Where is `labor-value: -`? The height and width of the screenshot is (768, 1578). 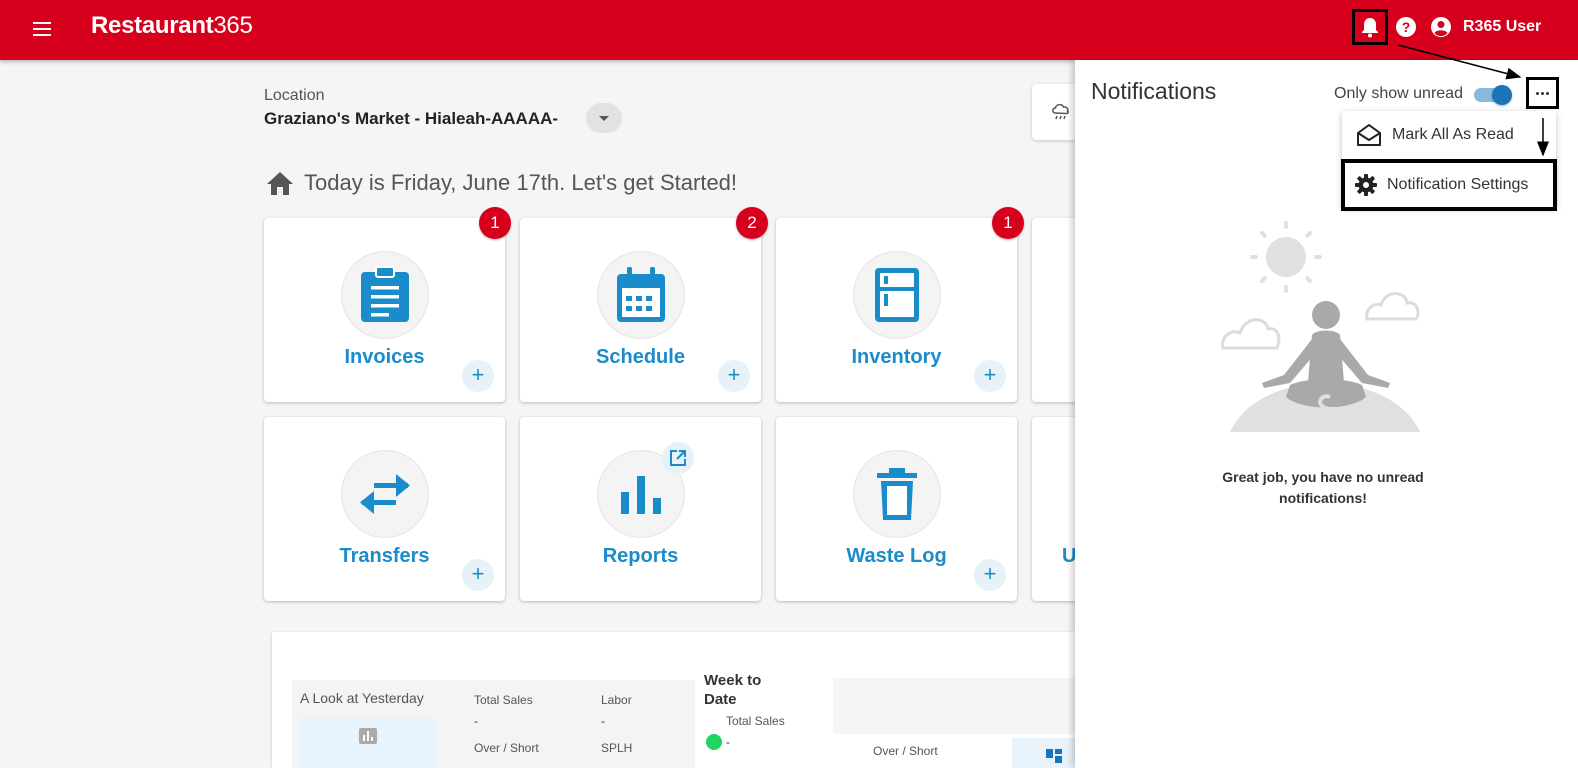 labor-value: - is located at coordinates (603, 721).